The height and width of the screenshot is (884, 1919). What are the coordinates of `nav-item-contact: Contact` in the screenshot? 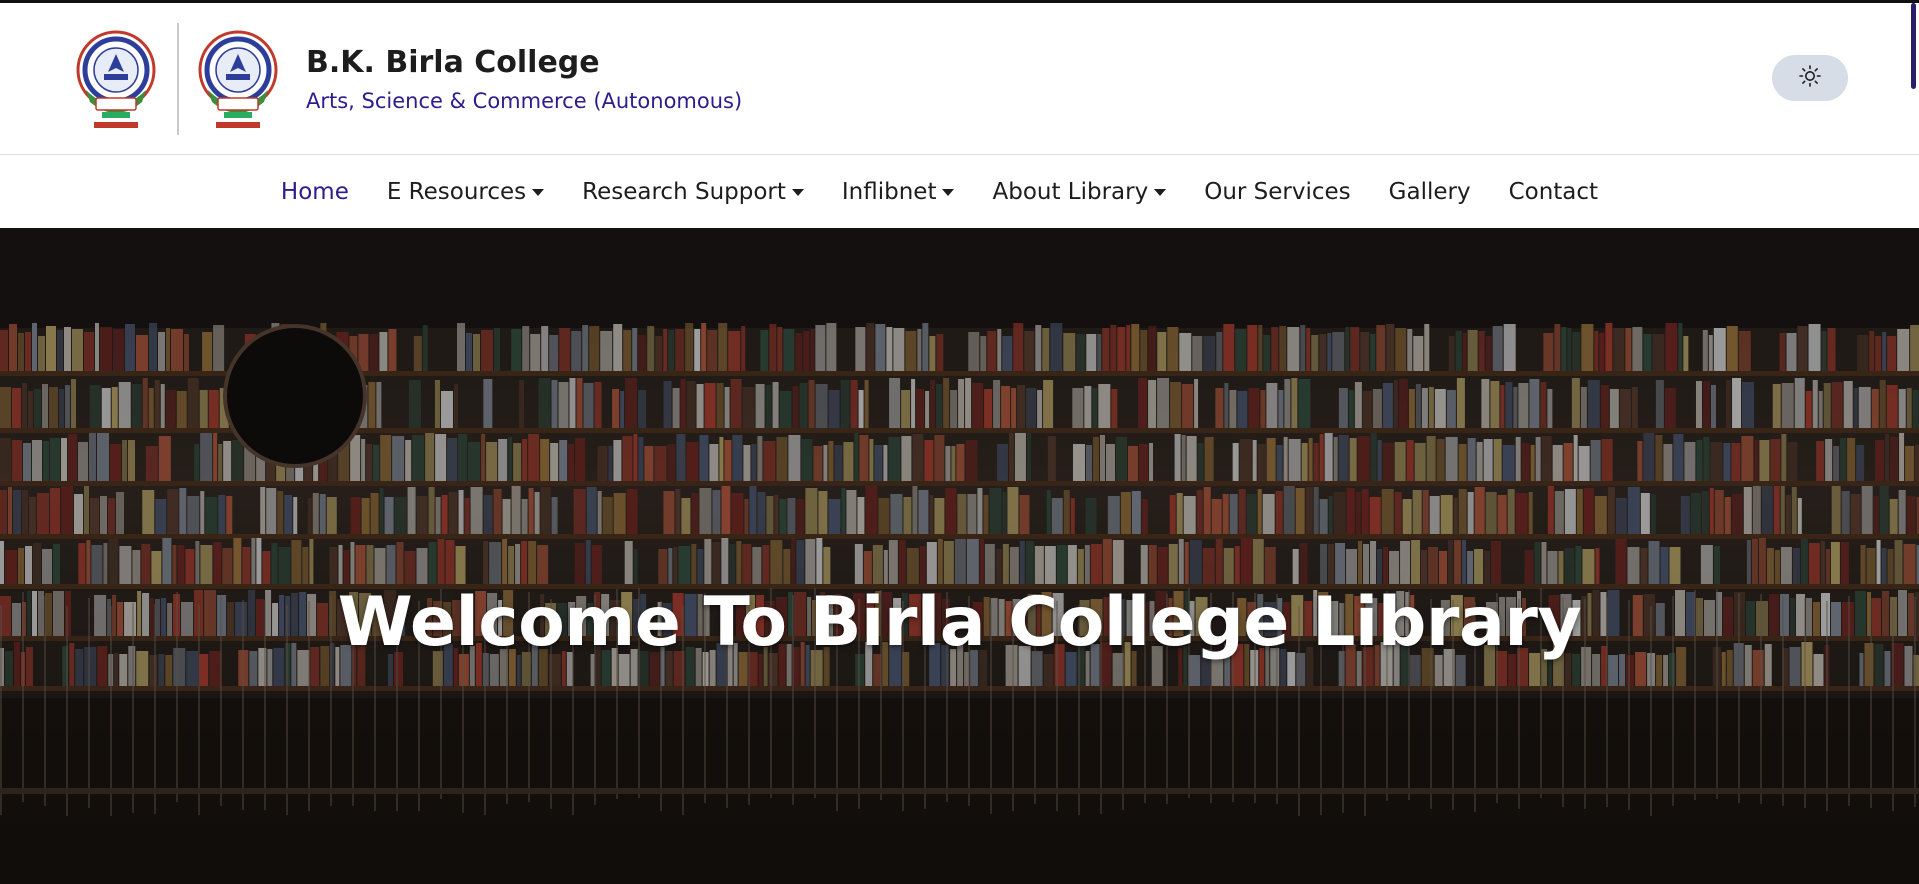 It's located at (1553, 192).